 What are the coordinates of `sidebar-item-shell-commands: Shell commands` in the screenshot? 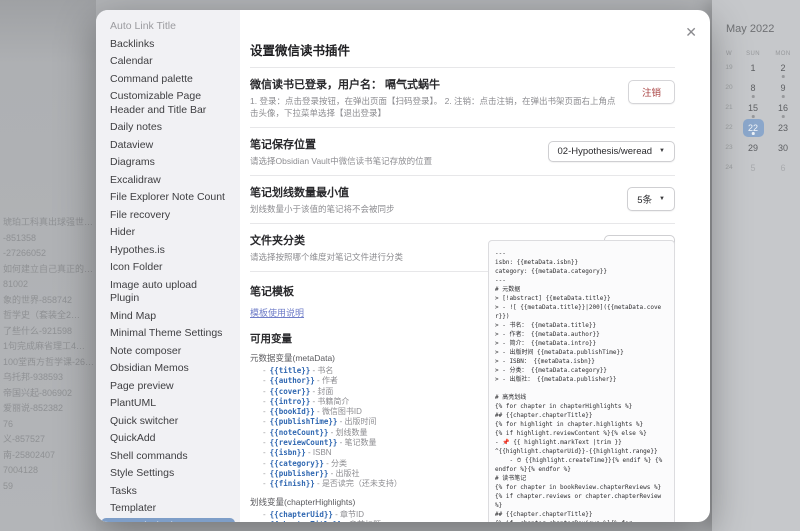 It's located at (168, 457).